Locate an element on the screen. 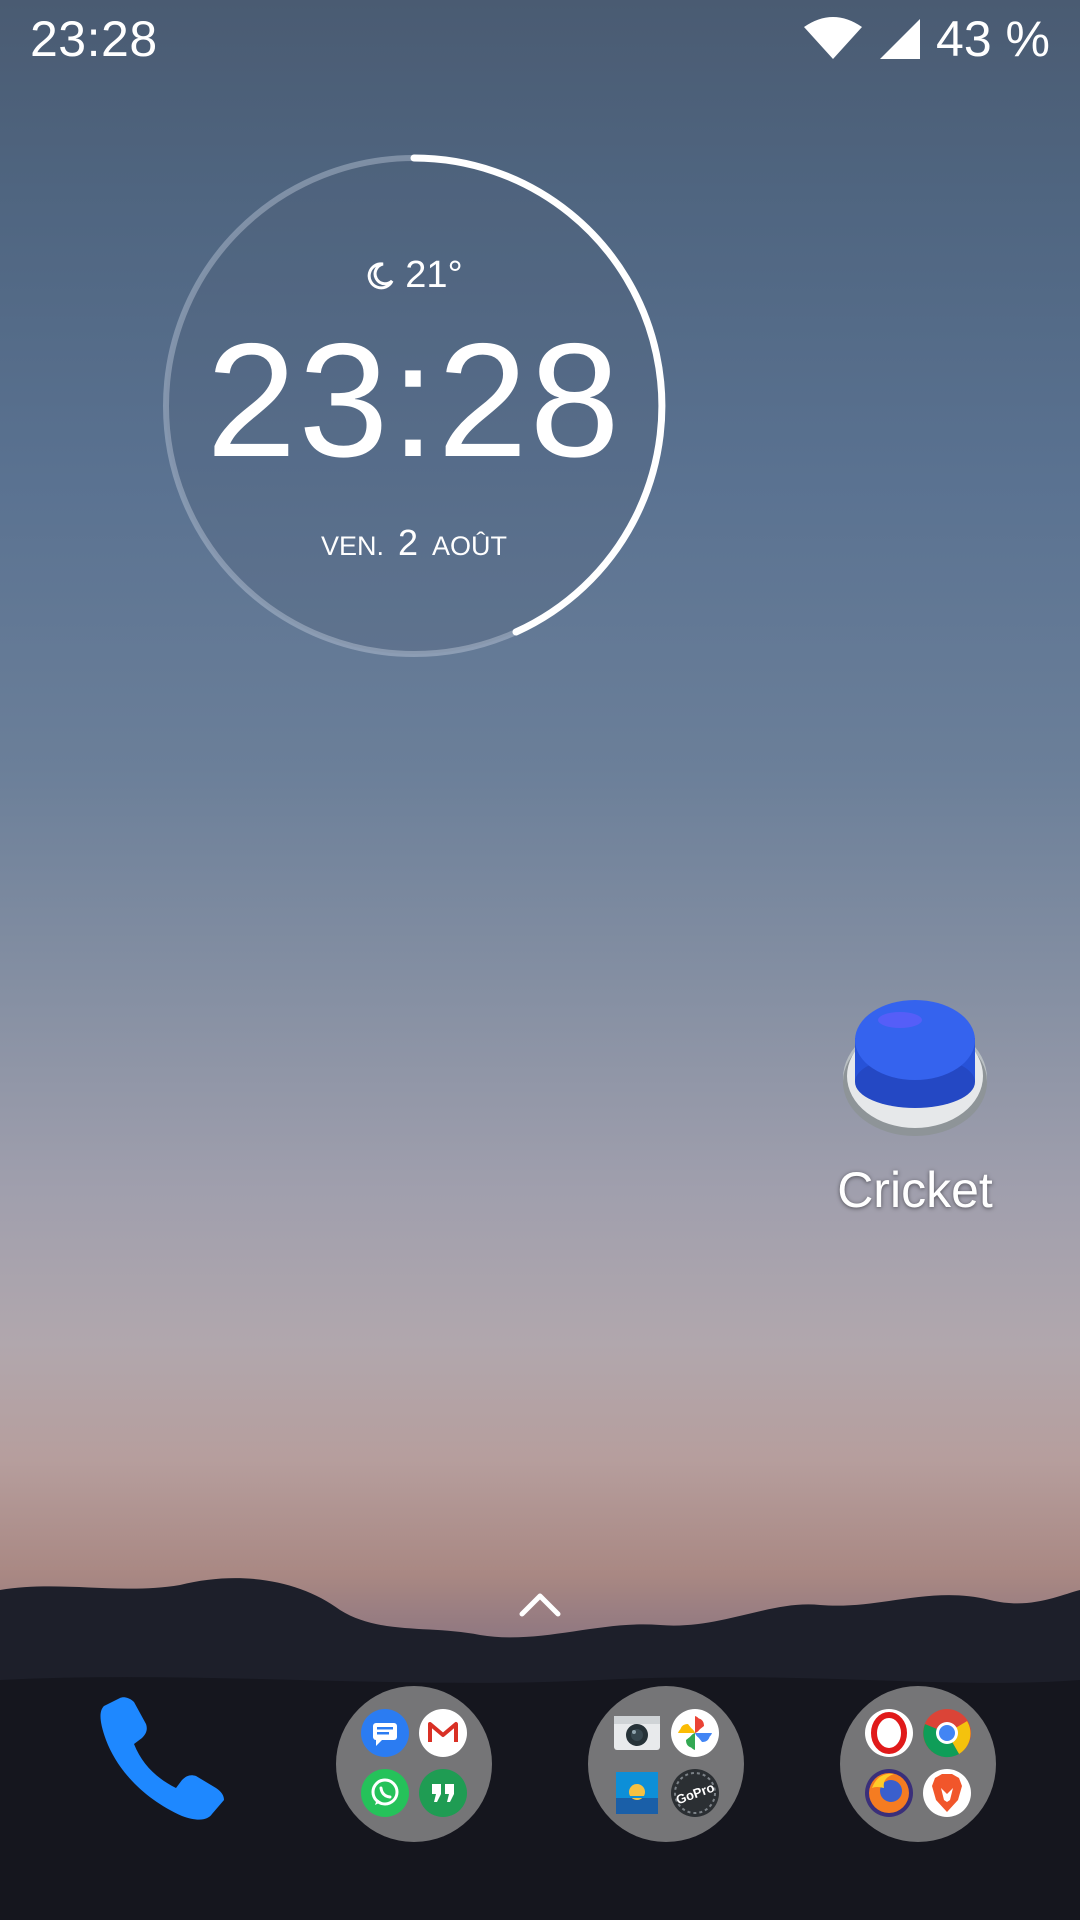  clock-widget: 21° 23:28 VEN. 2 AOÛT is located at coordinates (414, 406).